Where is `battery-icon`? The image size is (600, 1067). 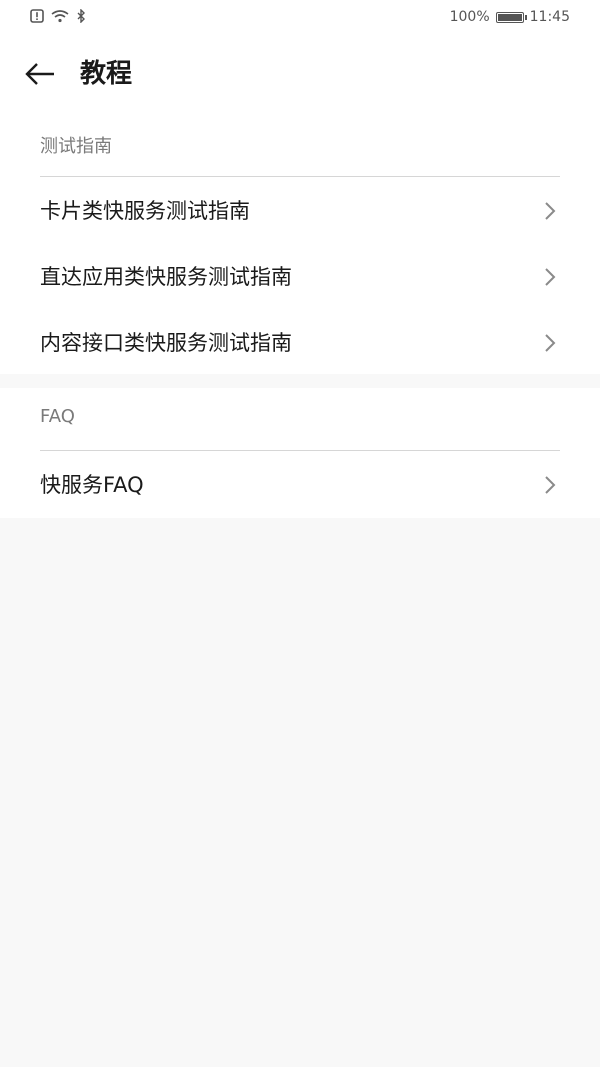 battery-icon is located at coordinates (511, 17).